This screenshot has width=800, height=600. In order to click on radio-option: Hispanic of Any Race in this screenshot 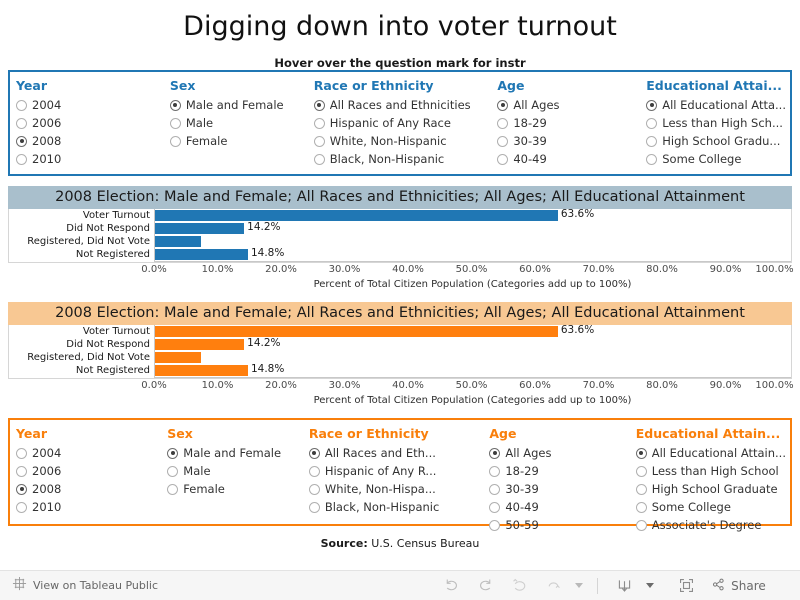, I will do `click(400, 123)`.